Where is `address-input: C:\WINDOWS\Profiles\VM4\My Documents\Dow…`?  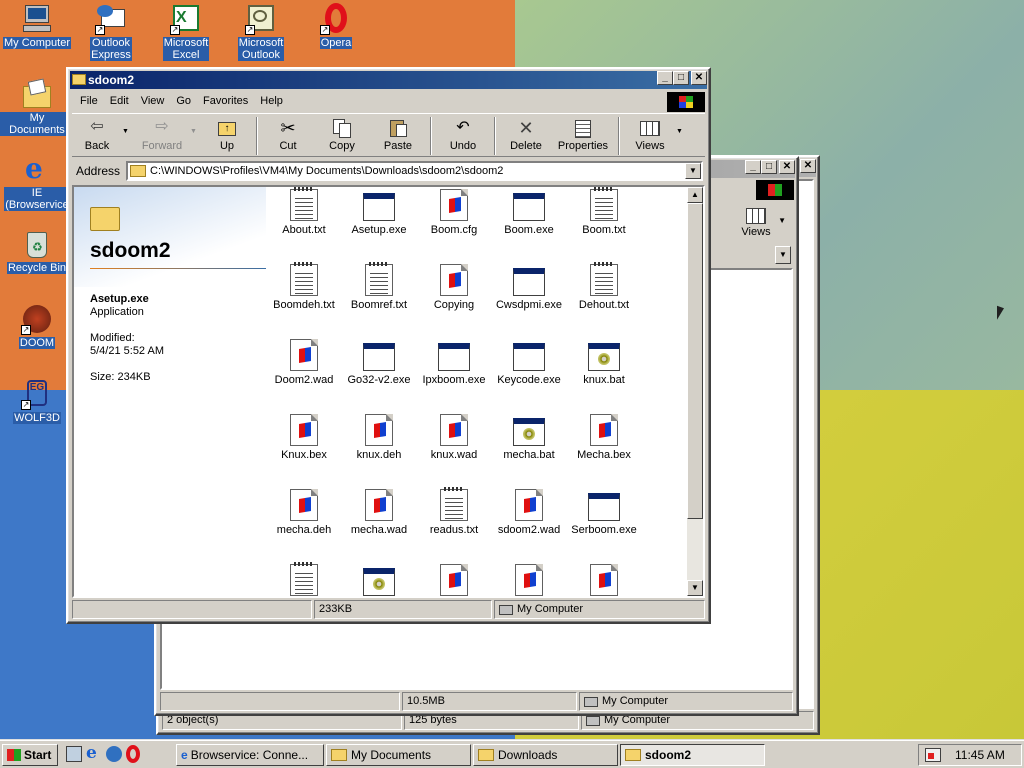 address-input: C:\WINDOWS\Profiles\VM4\My Documents\Dow… is located at coordinates (414, 171).